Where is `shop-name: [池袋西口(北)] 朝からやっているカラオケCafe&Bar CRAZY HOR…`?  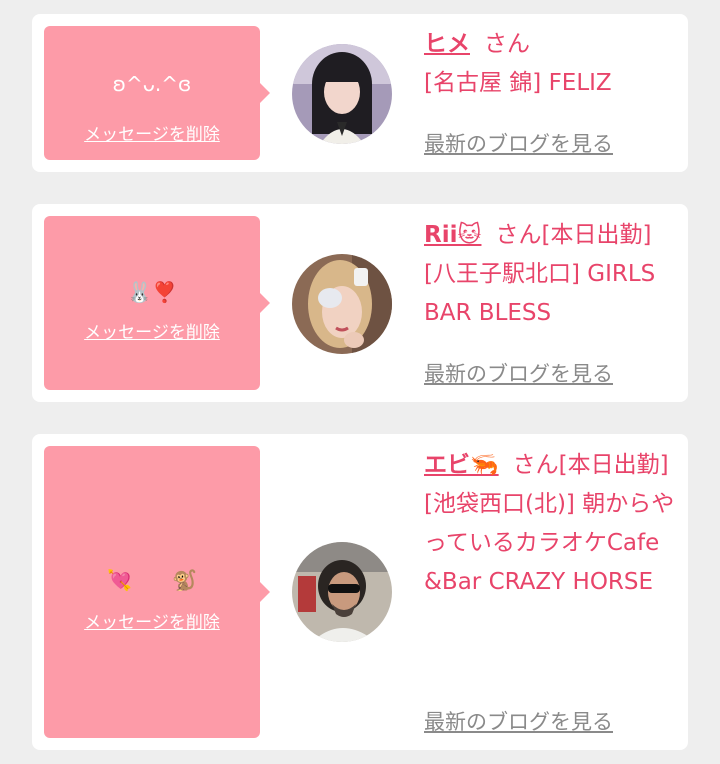 shop-name: [池袋西口(北)] 朝からやっているカラオケCafe&Bar CRAZY HOR… is located at coordinates (549, 543).